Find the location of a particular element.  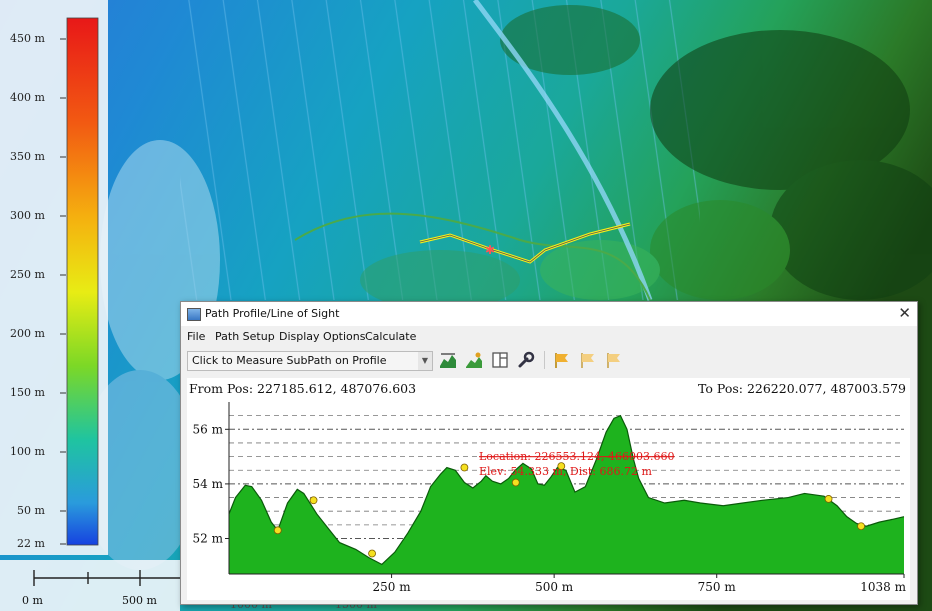

window-app-icon is located at coordinates (194, 314).